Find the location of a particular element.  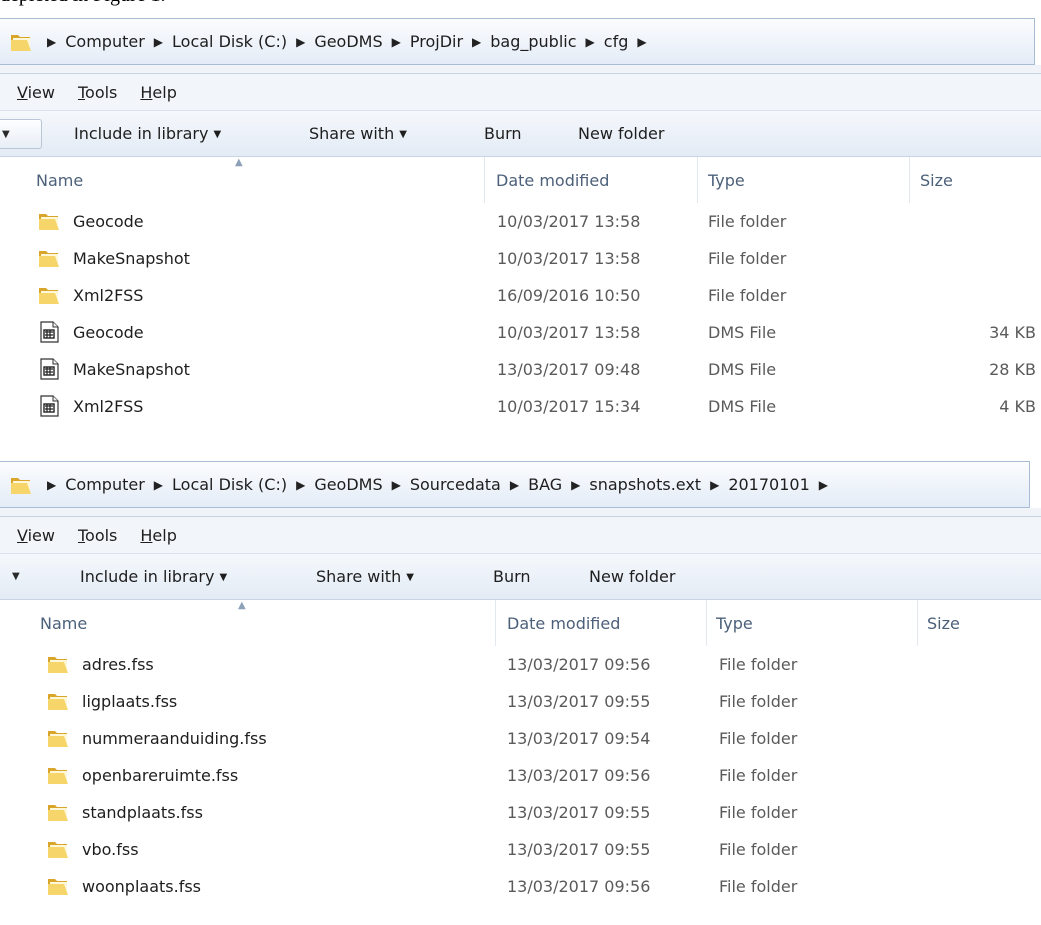

file-name: MakeSnapshot is located at coordinates (131, 369).